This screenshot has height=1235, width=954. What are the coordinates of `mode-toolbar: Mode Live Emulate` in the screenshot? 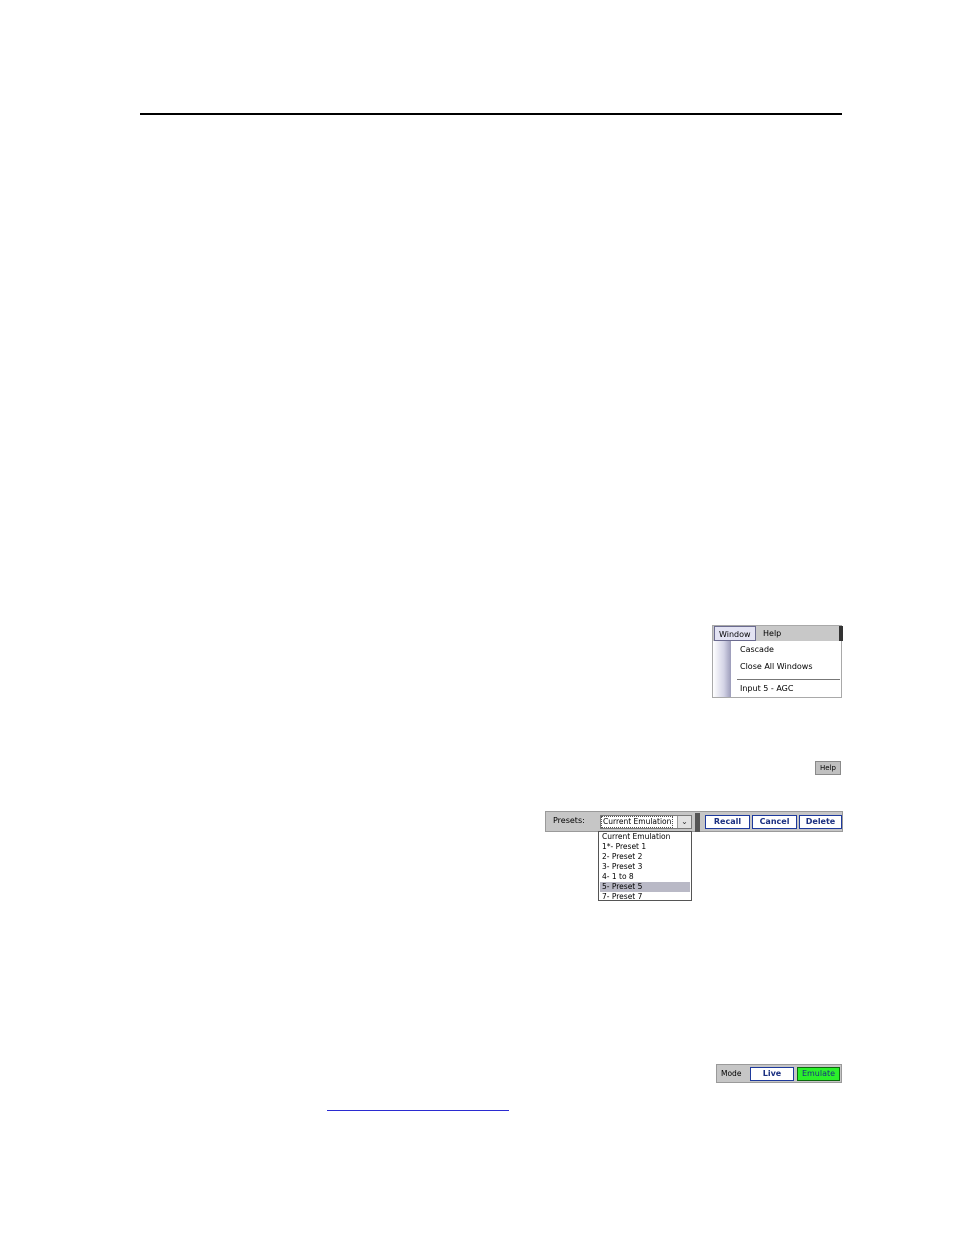 It's located at (779, 1073).